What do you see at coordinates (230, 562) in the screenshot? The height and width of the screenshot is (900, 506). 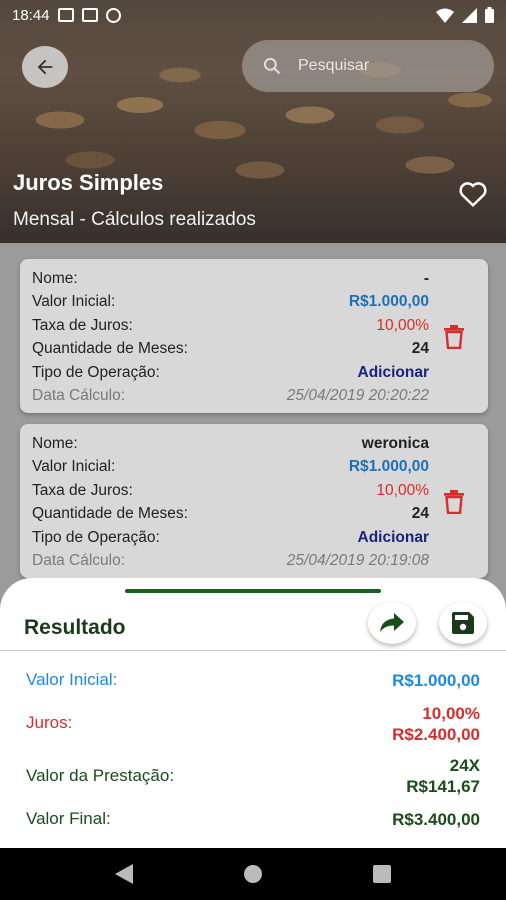 I see `card-row-date: Data Cálculo: 25/04/2019 20:19:08` at bounding box center [230, 562].